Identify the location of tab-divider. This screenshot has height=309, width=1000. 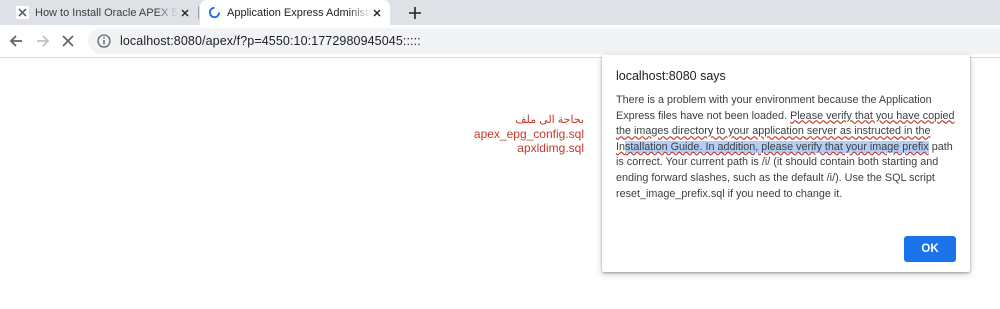
(198, 12).